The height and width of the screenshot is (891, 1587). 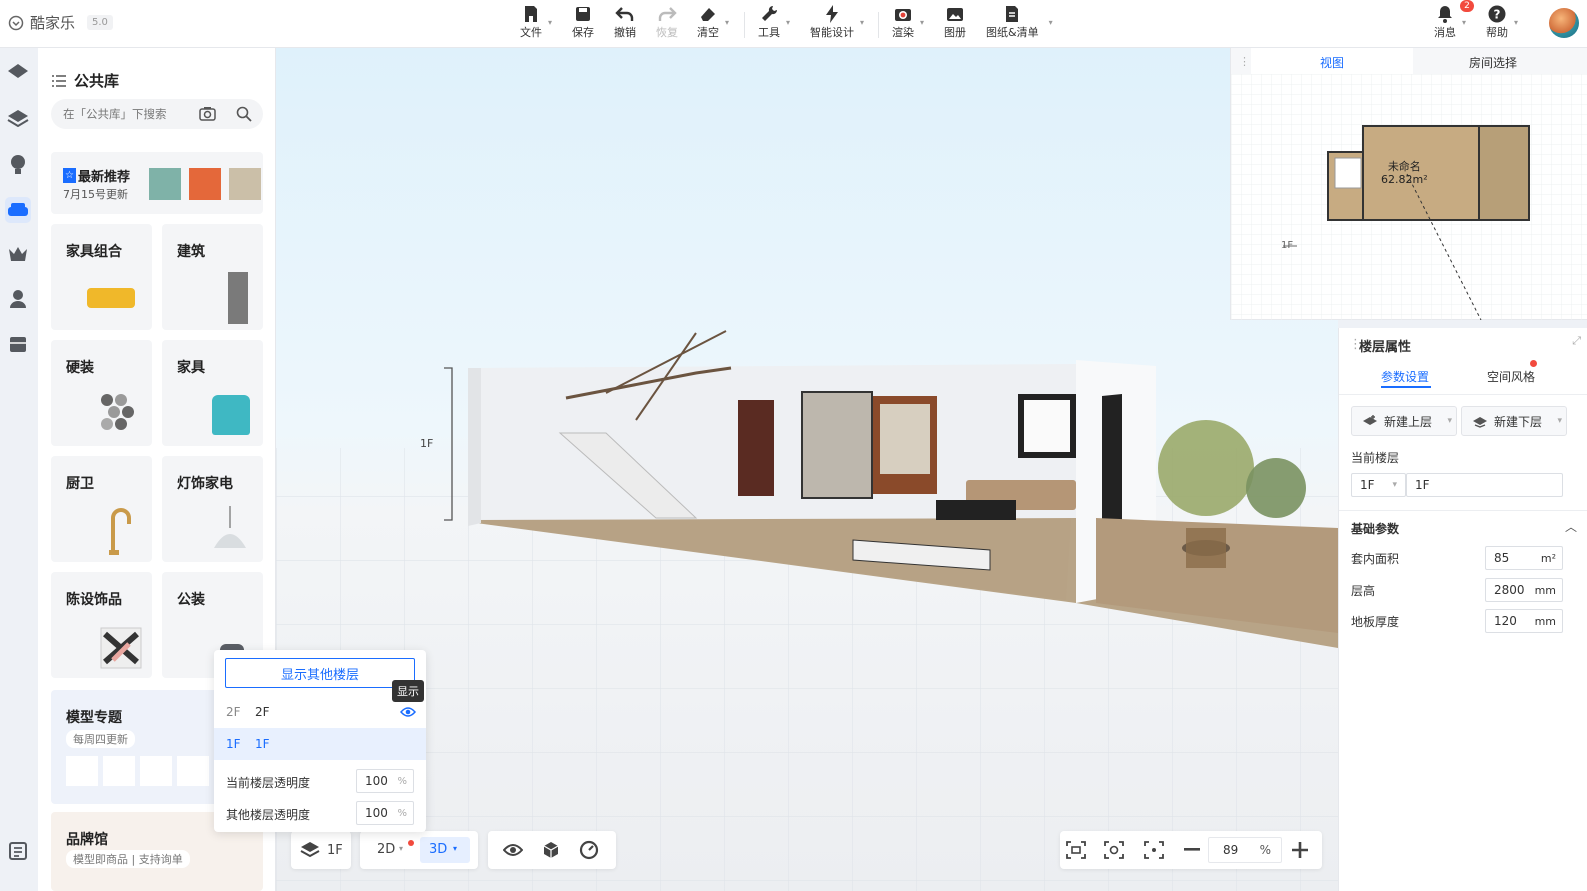 What do you see at coordinates (1404, 166) in the screenshot?
I see `room-name: 未命名` at bounding box center [1404, 166].